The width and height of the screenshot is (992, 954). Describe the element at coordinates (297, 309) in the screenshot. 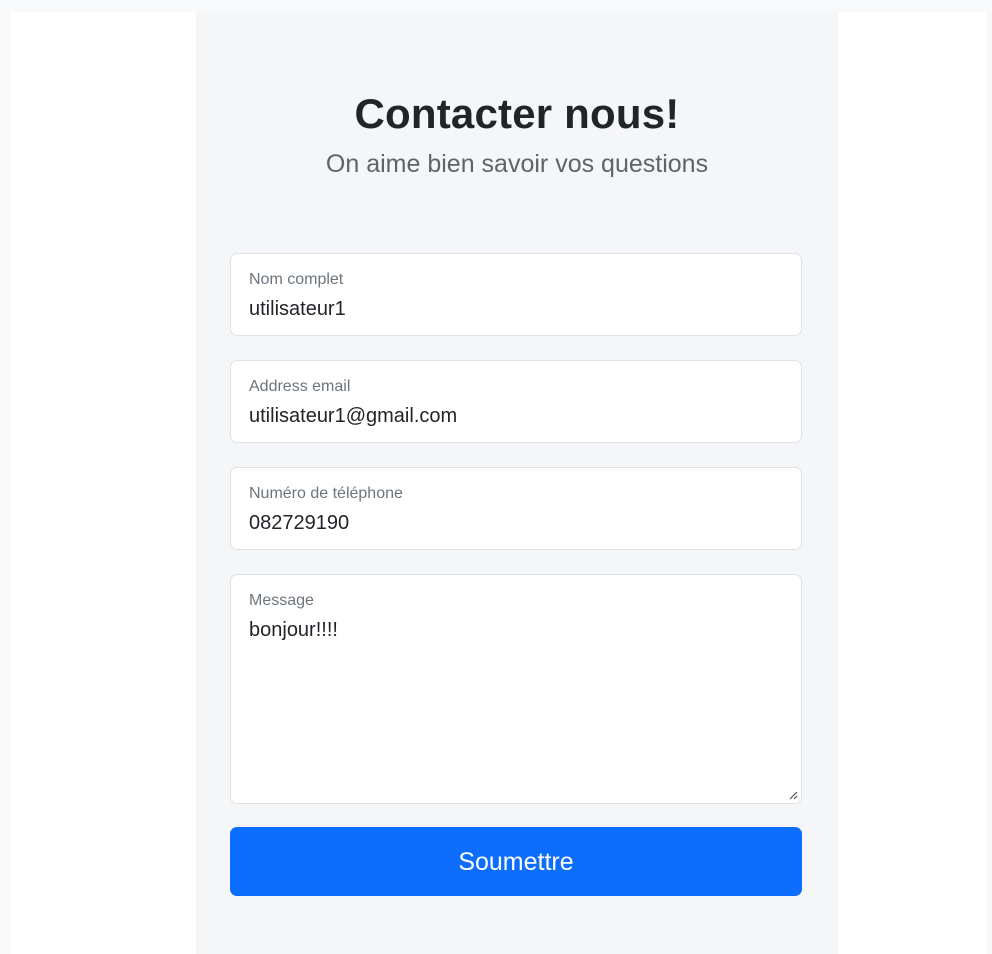

I see `name-field-value: utilisateur1` at that location.